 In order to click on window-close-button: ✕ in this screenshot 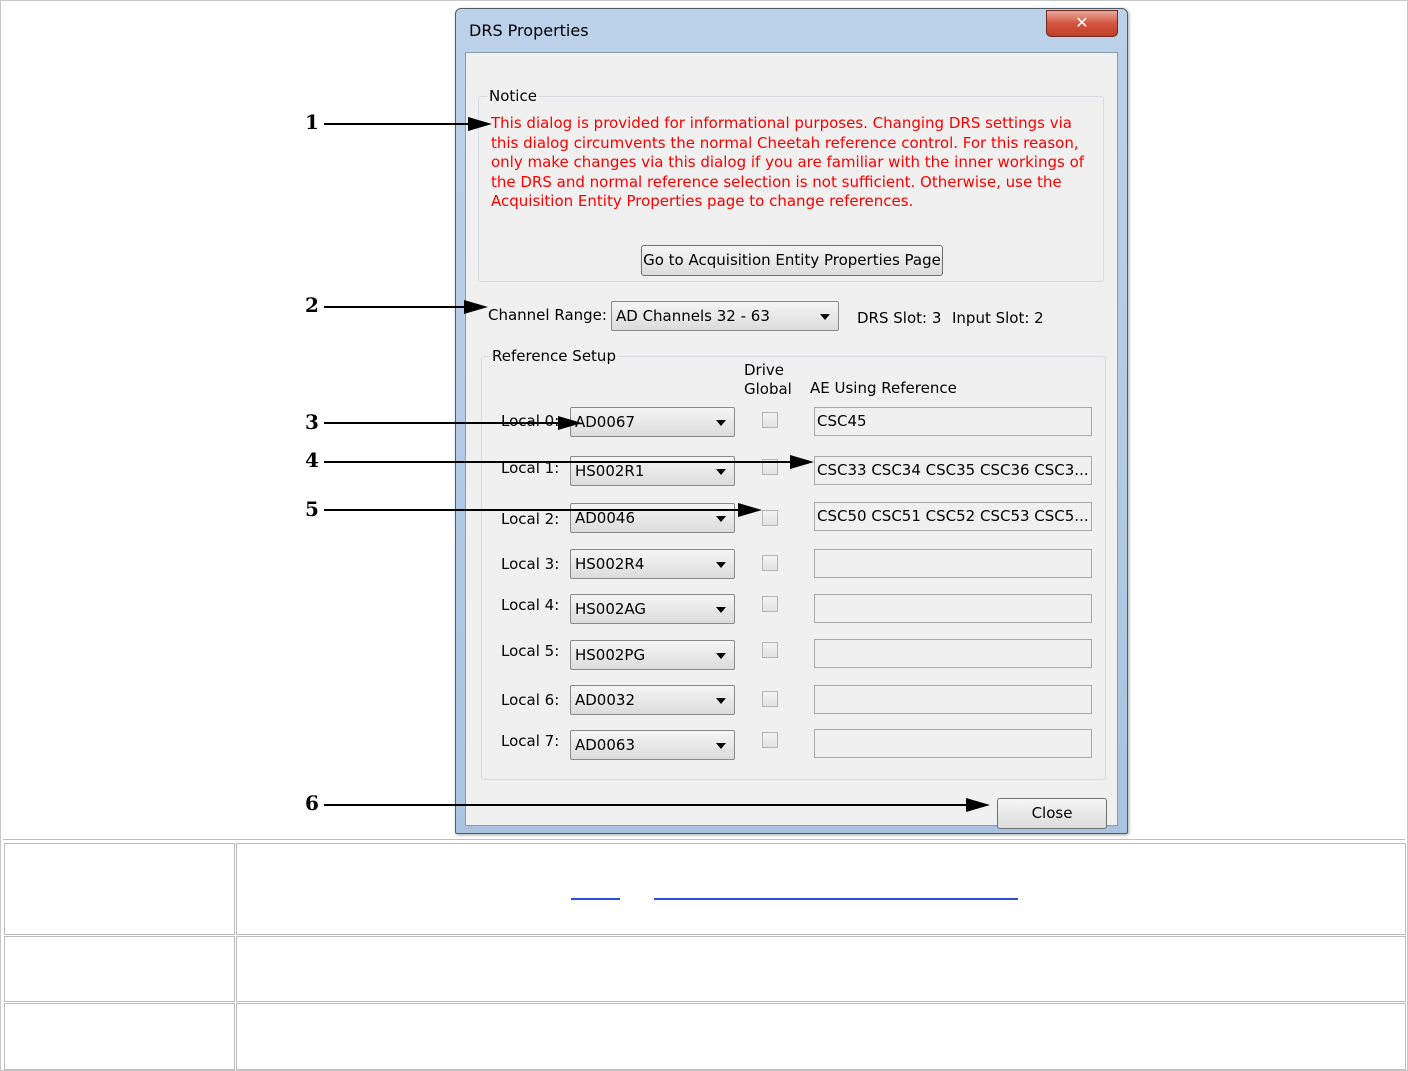, I will do `click(1082, 23)`.